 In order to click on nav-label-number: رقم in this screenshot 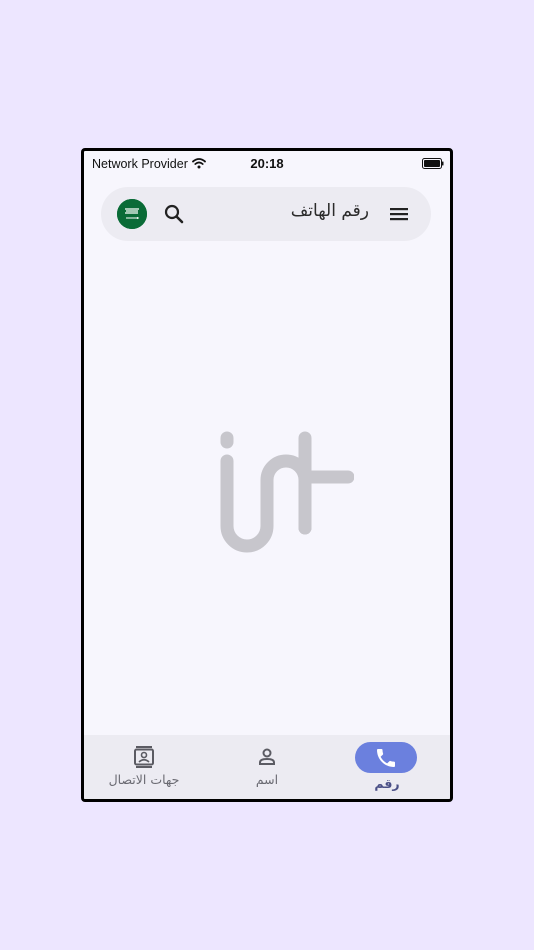, I will do `click(387, 783)`.